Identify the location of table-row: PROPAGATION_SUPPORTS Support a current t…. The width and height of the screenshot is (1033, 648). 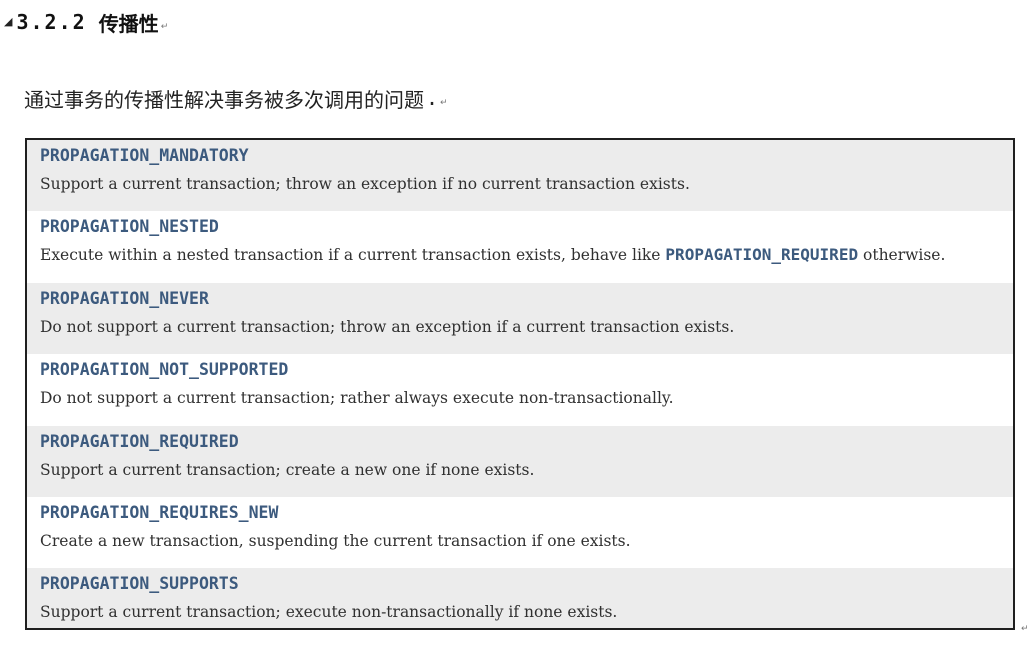
(520, 598).